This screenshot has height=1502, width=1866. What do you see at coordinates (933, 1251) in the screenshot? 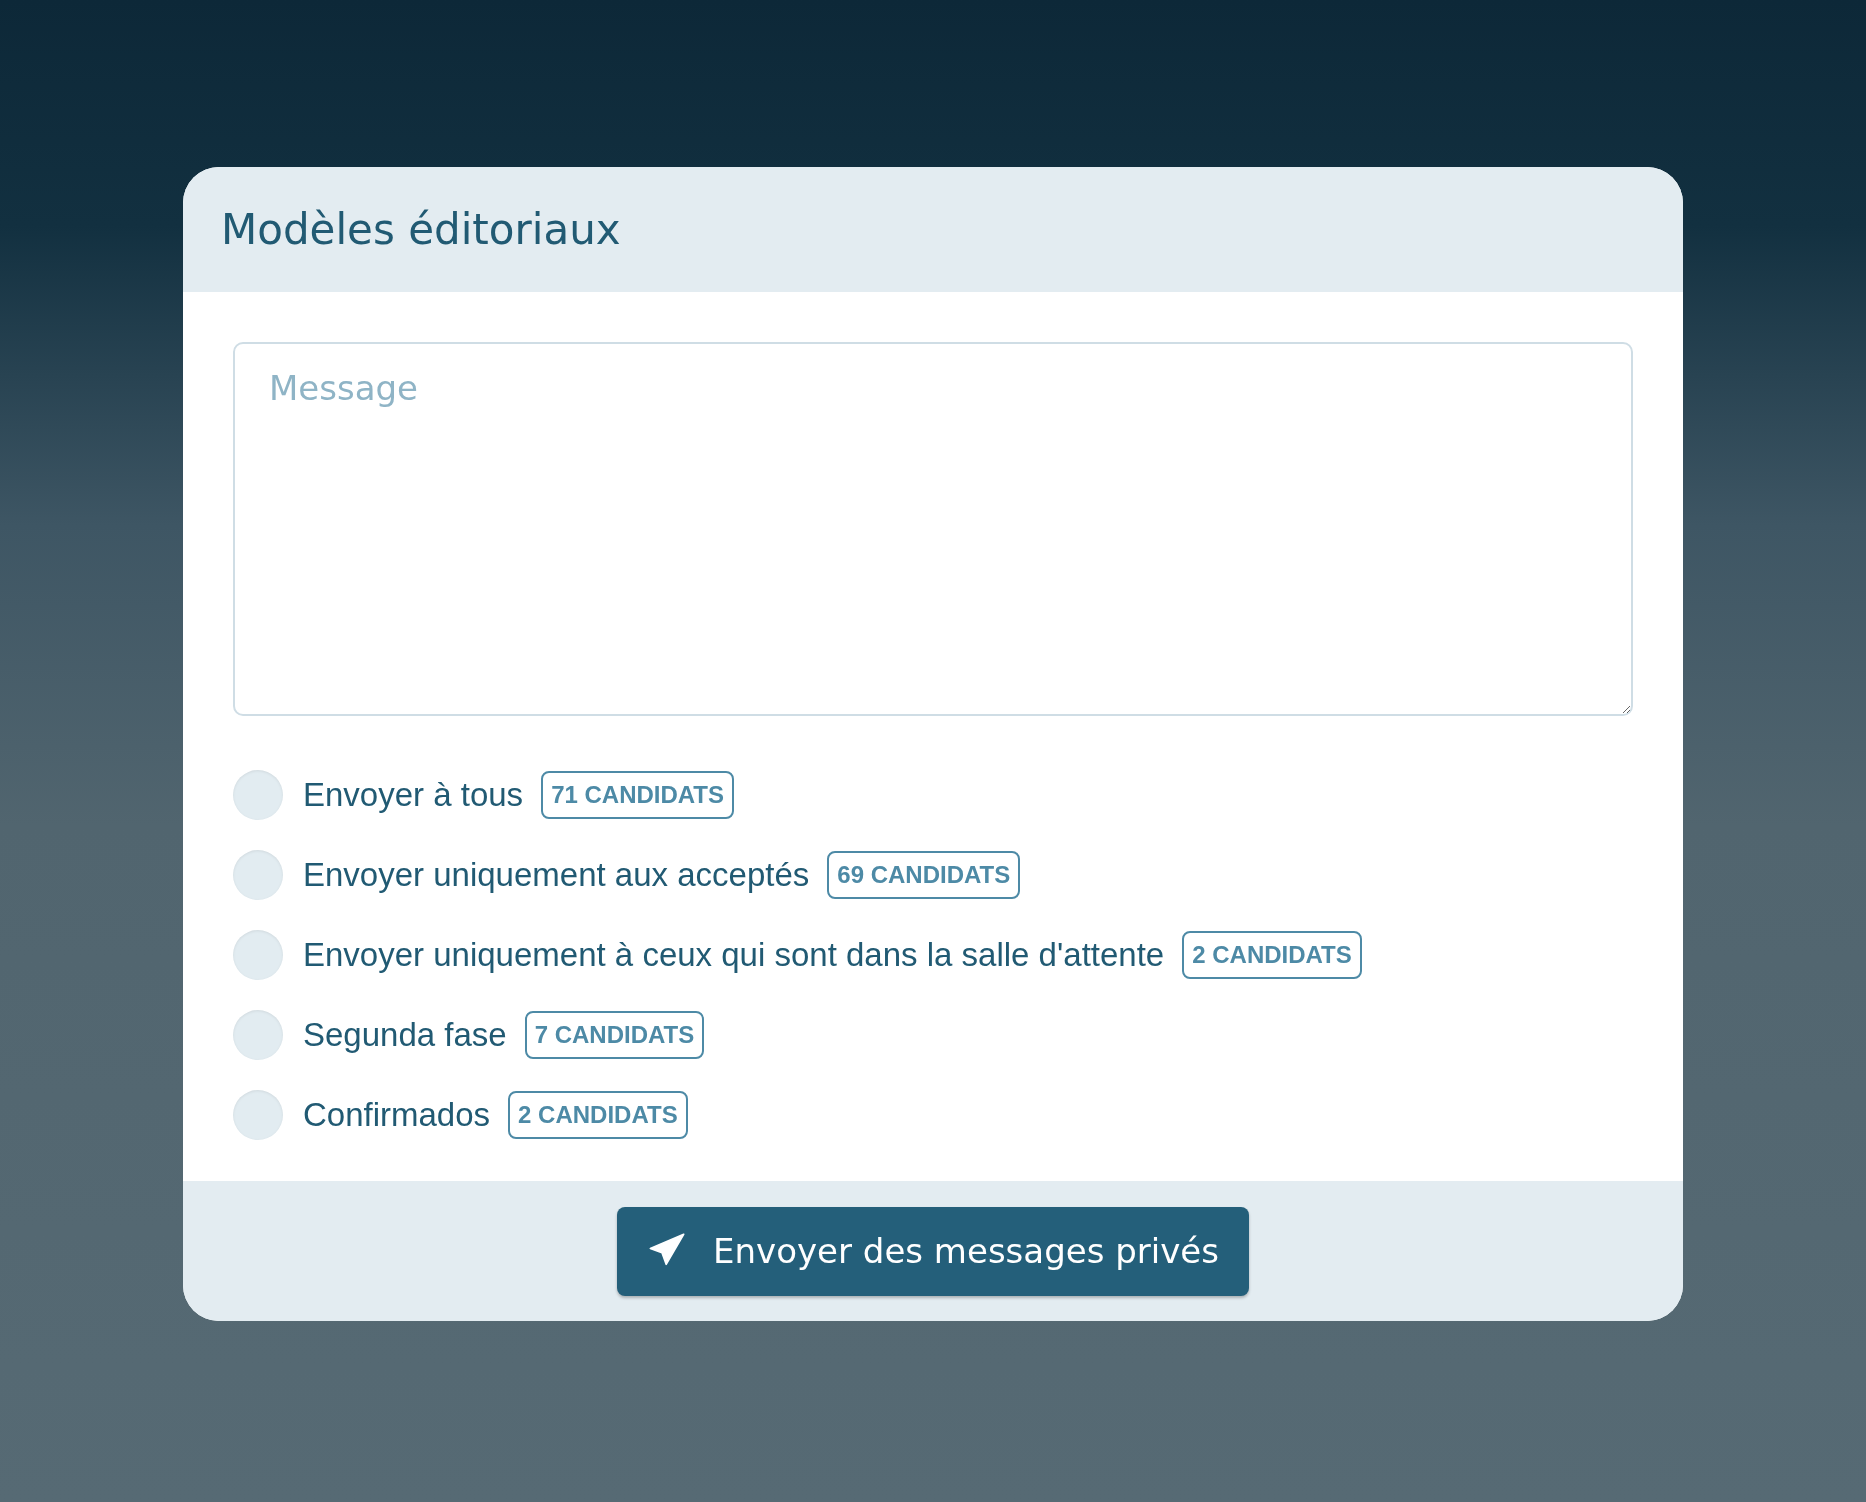
I see `send-button: Envoyer des messages privés` at bounding box center [933, 1251].